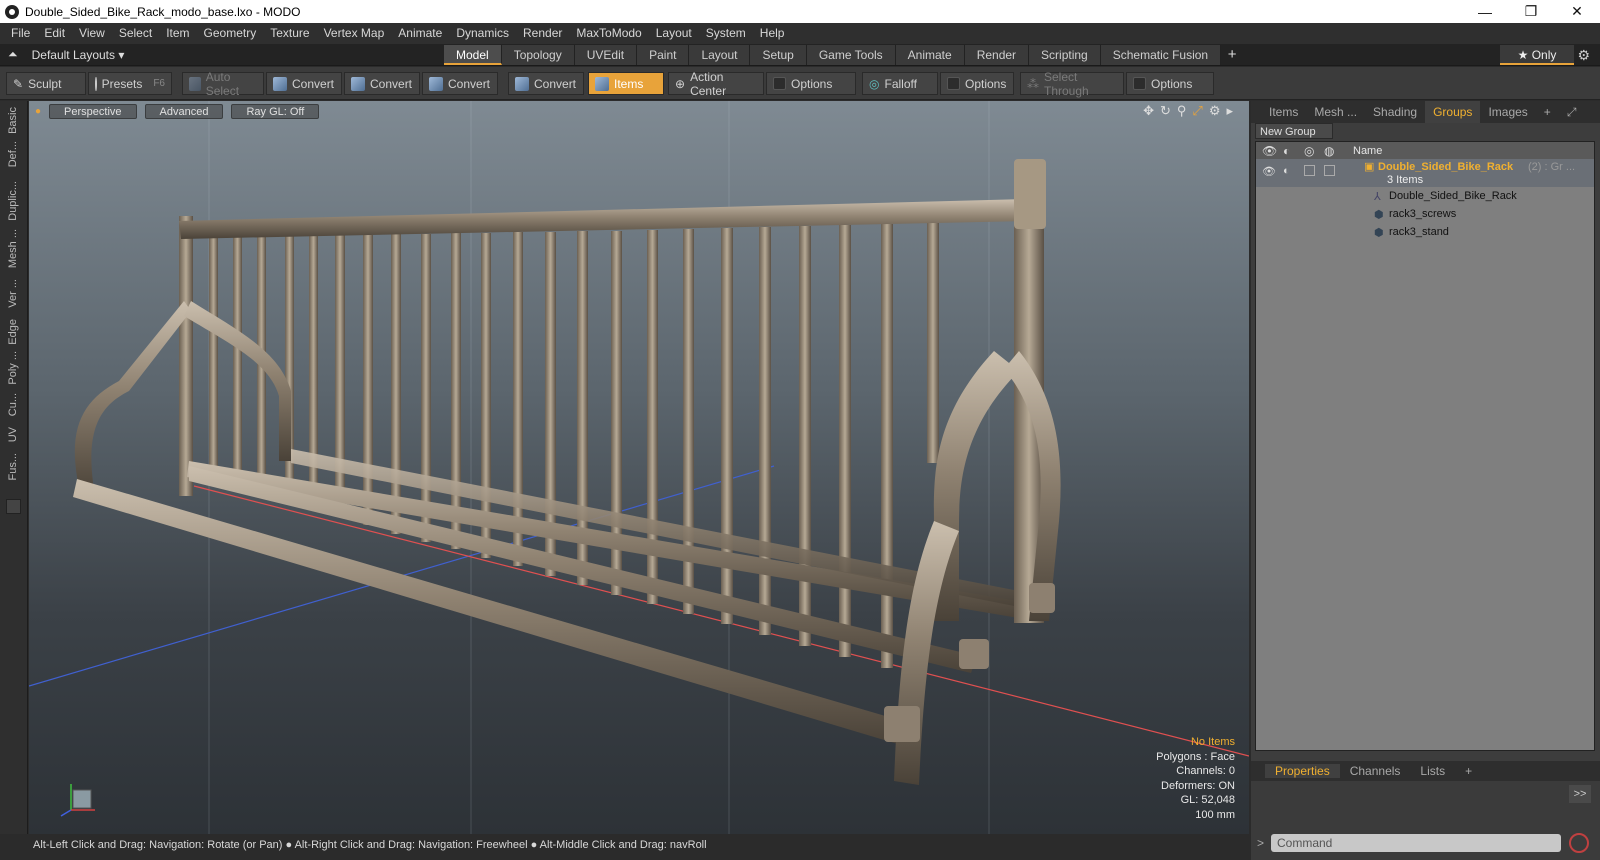 Image resolution: width=1600 pixels, height=860 pixels. What do you see at coordinates (13, 120) in the screenshot?
I see `tab-basic: Basic` at bounding box center [13, 120].